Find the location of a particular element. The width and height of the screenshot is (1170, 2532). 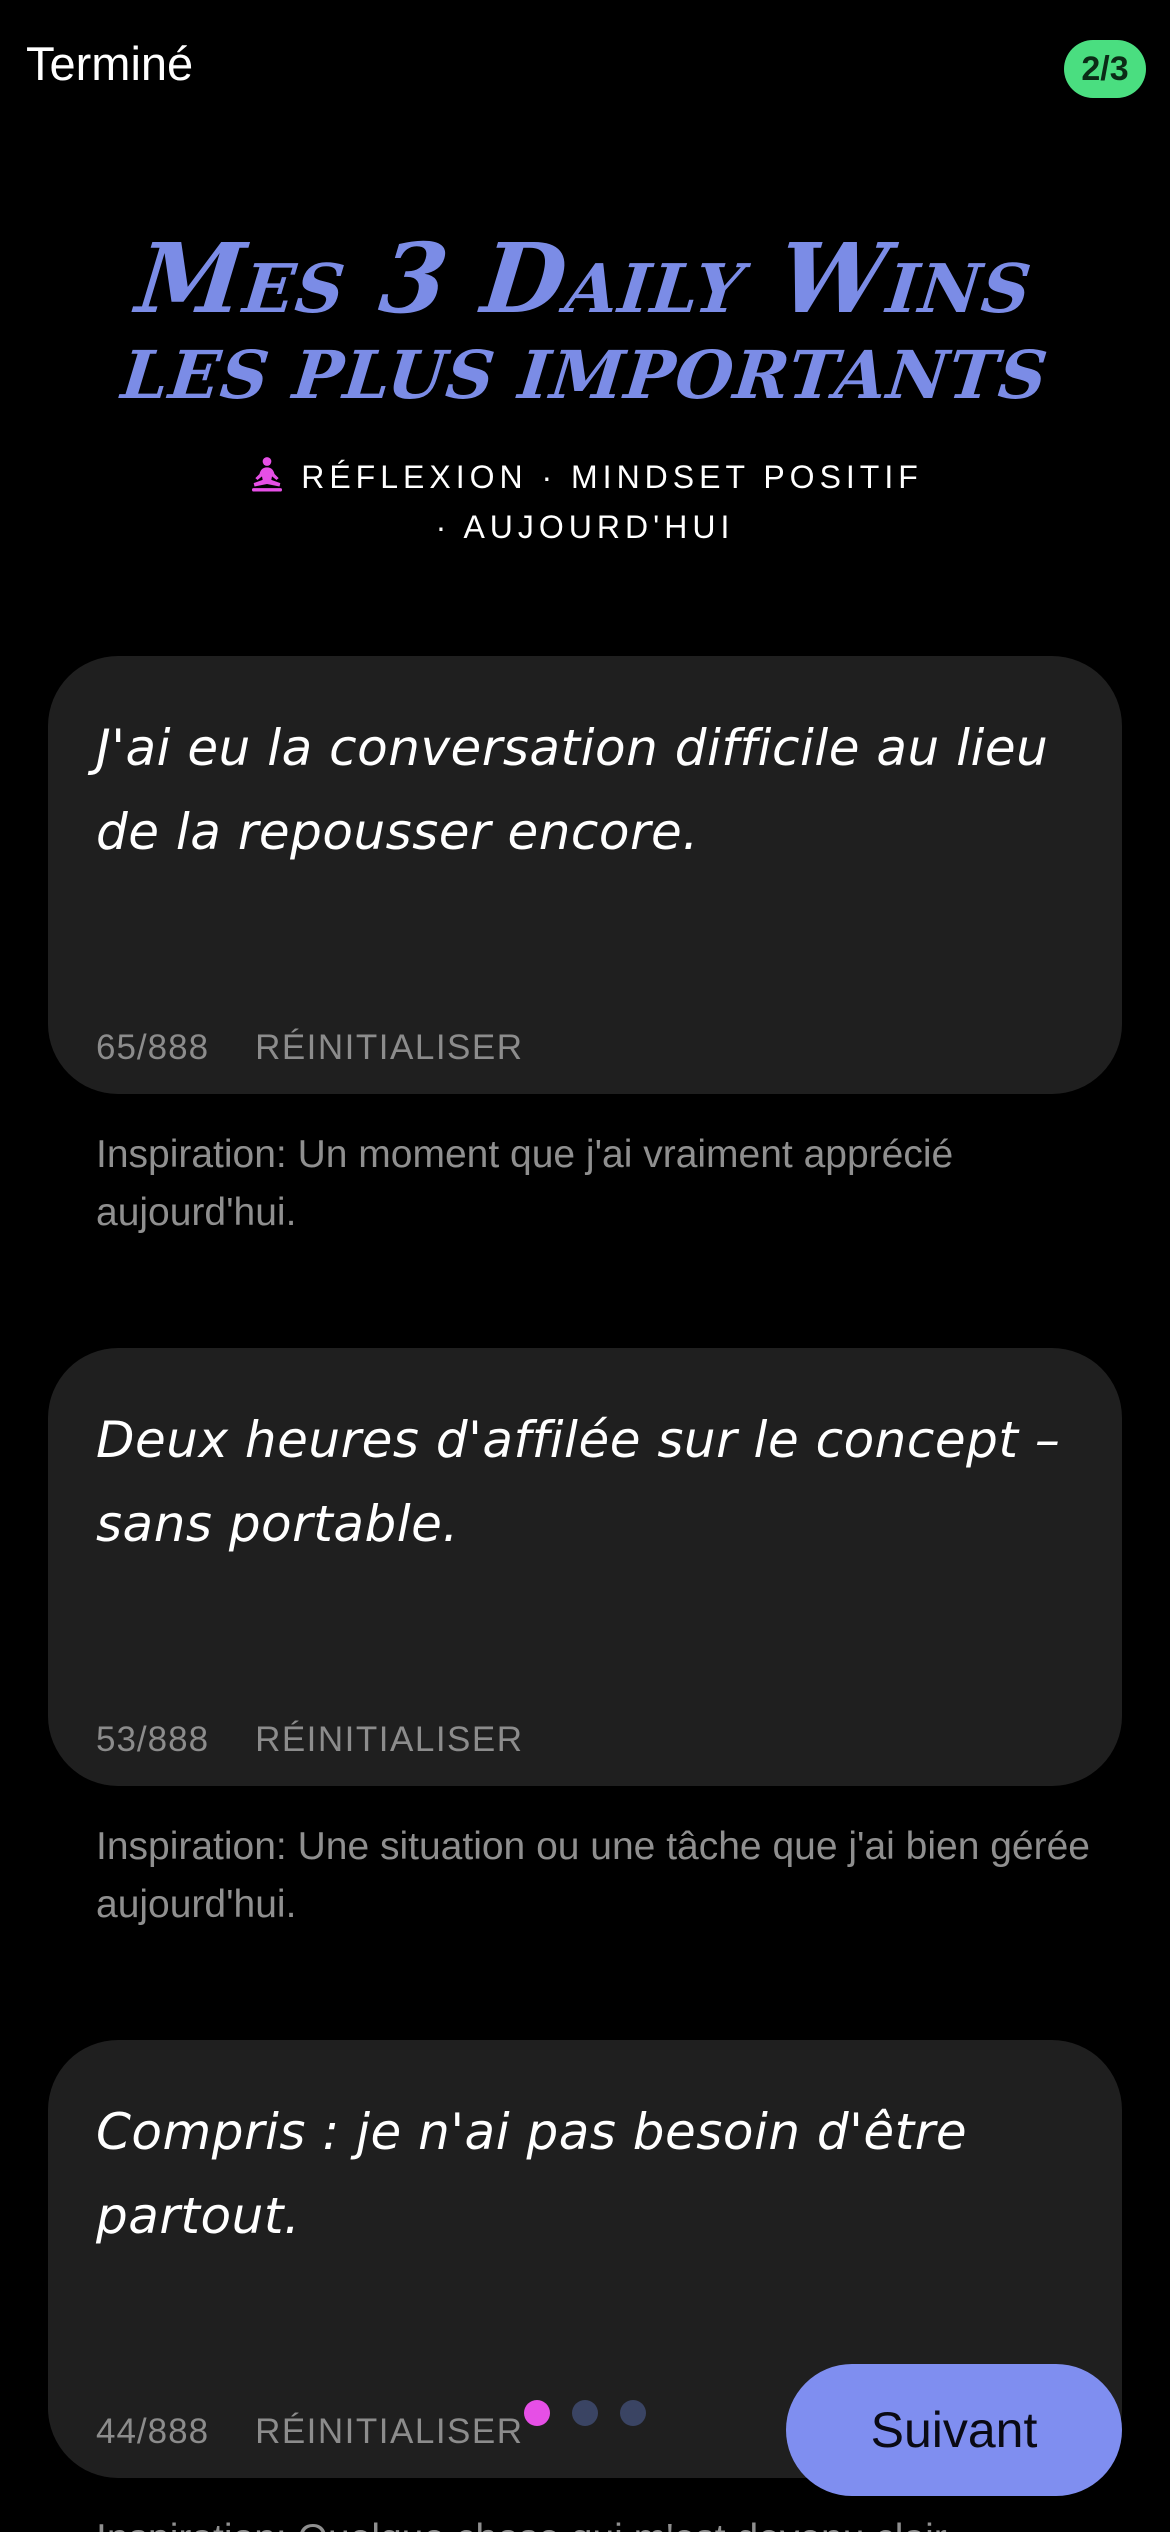

char-counter: 65/888 is located at coordinates (153, 1047).